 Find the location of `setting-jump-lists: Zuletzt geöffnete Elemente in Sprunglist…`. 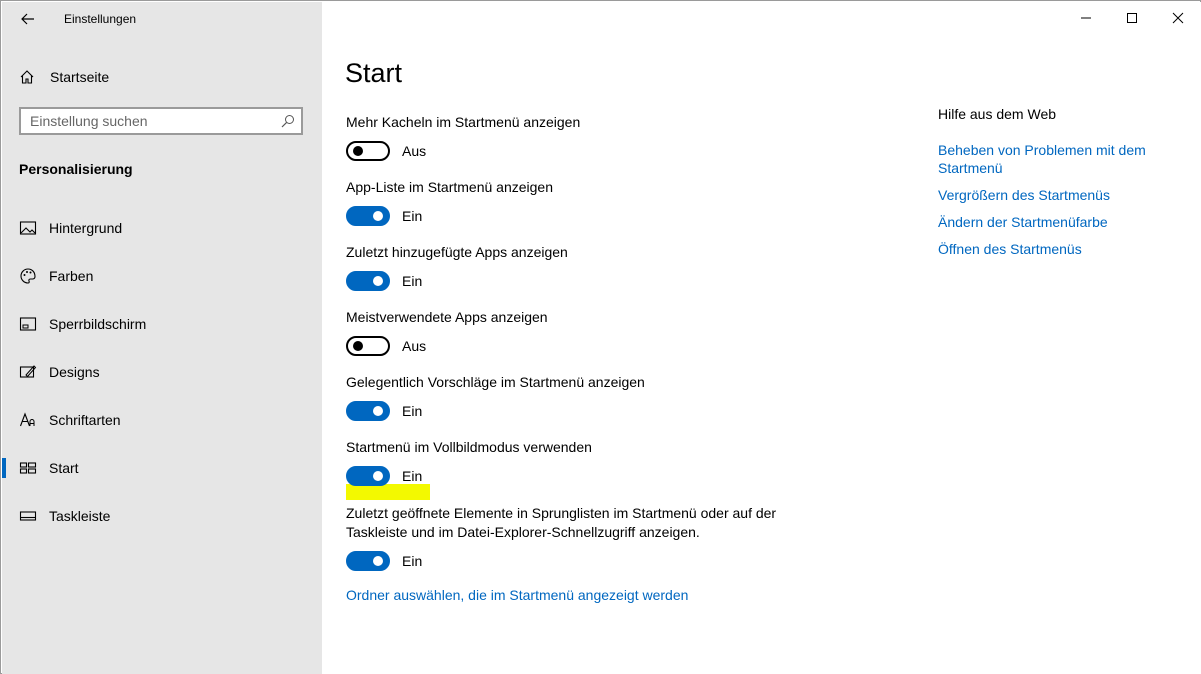

setting-jump-lists: Zuletzt geöffnete Elemente in Sprunglist… is located at coordinates (571, 537).